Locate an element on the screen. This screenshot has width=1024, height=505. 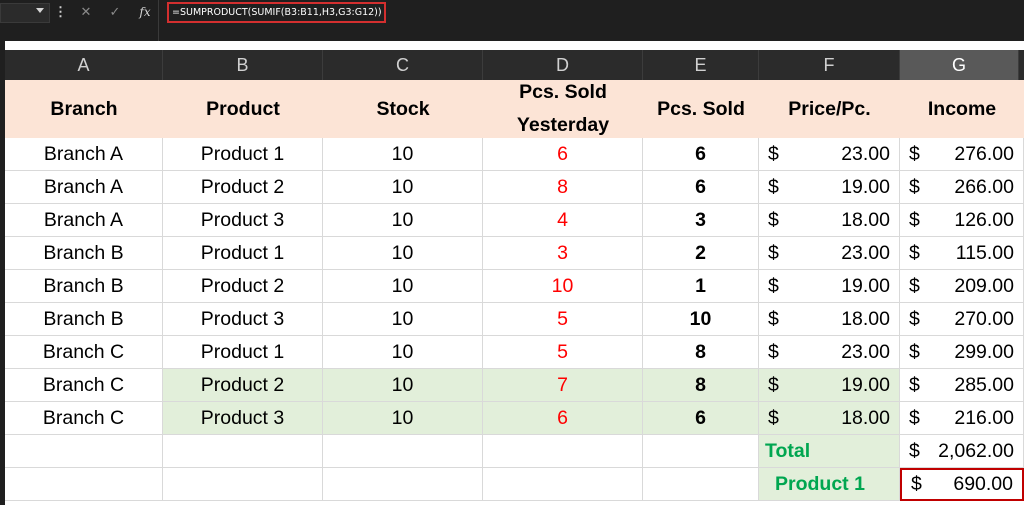
income-cell: $216.00 is located at coordinates (962, 418).